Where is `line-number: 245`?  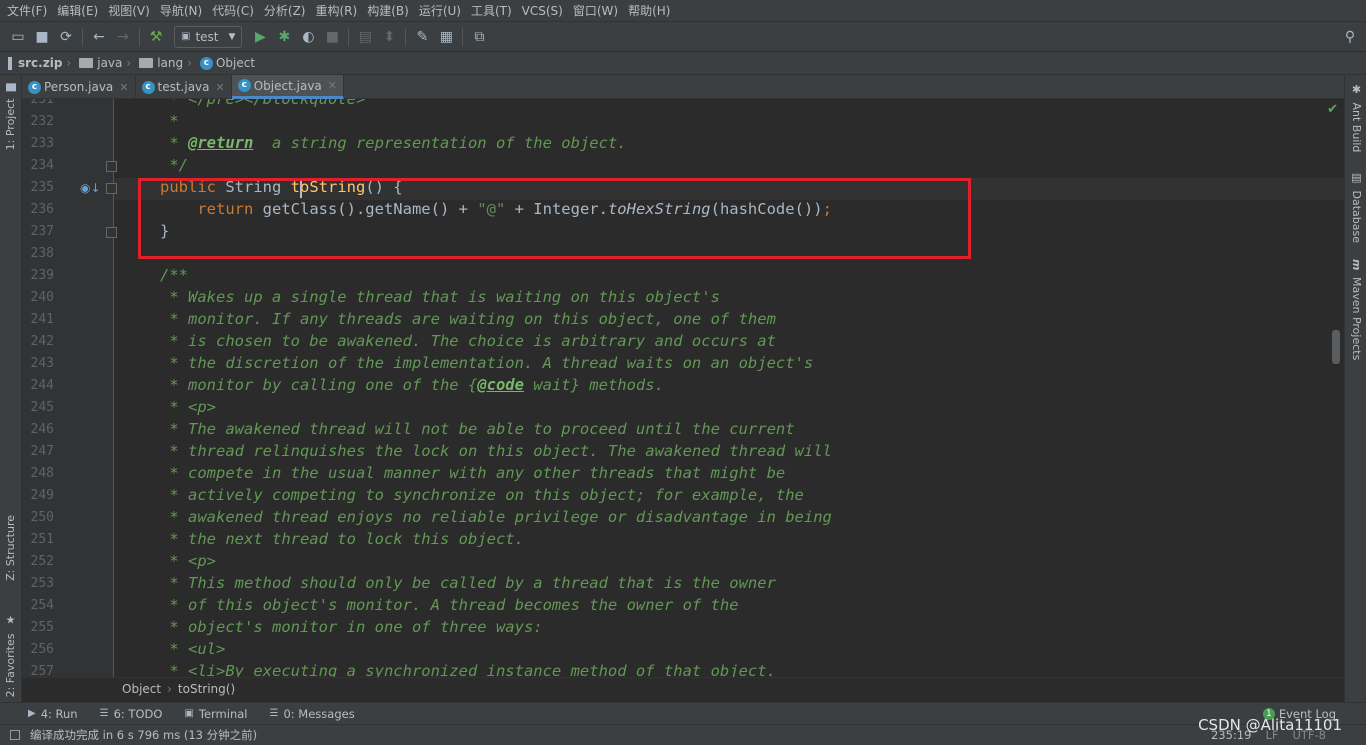
line-number: 245 is located at coordinates (42, 407).